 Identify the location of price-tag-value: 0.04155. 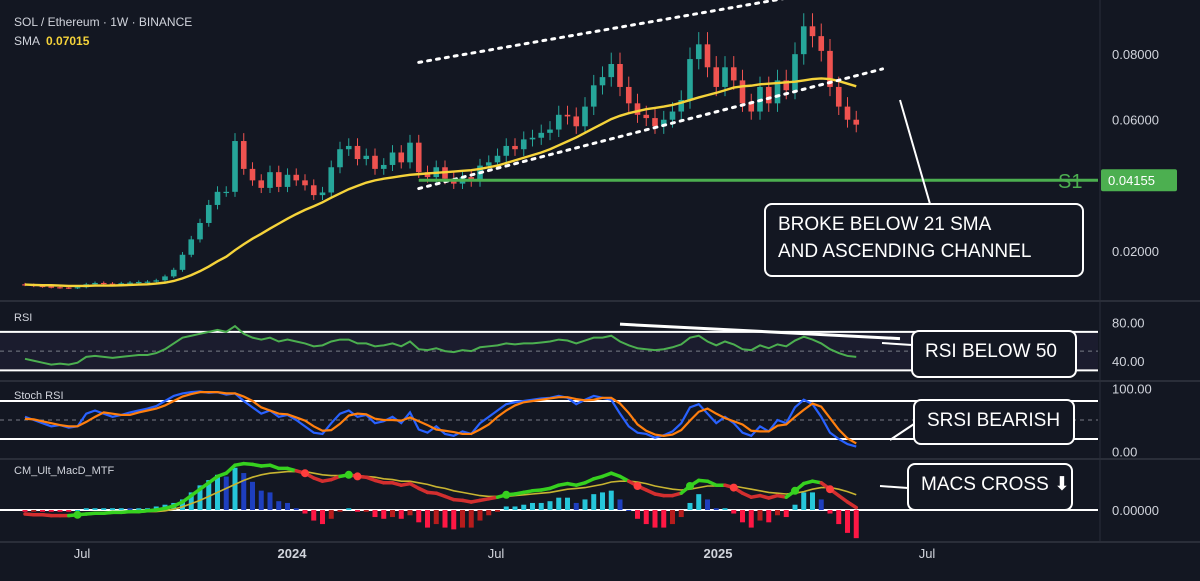
(1131, 180).